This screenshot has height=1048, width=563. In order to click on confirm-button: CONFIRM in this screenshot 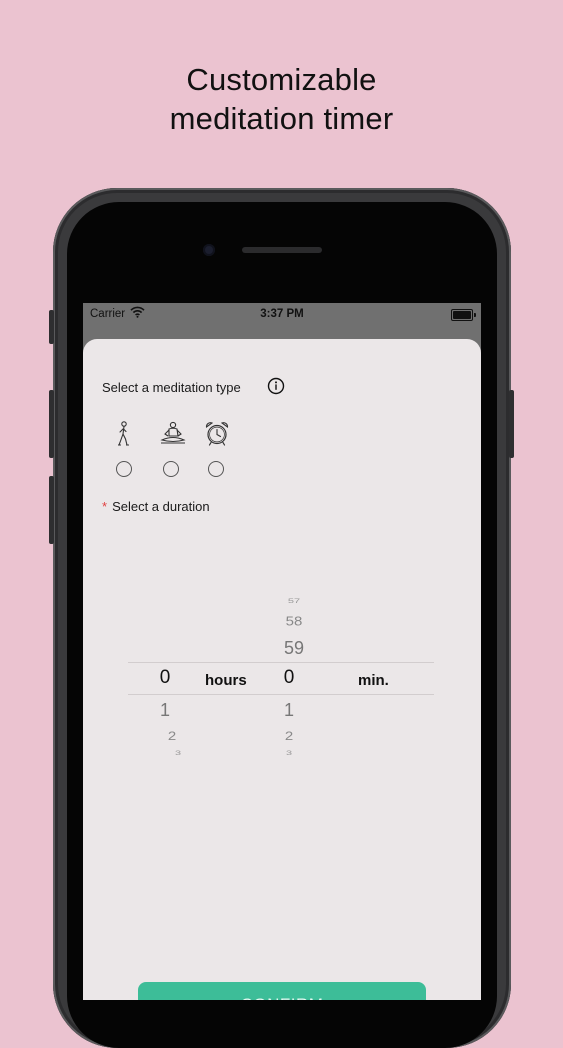, I will do `click(282, 991)`.